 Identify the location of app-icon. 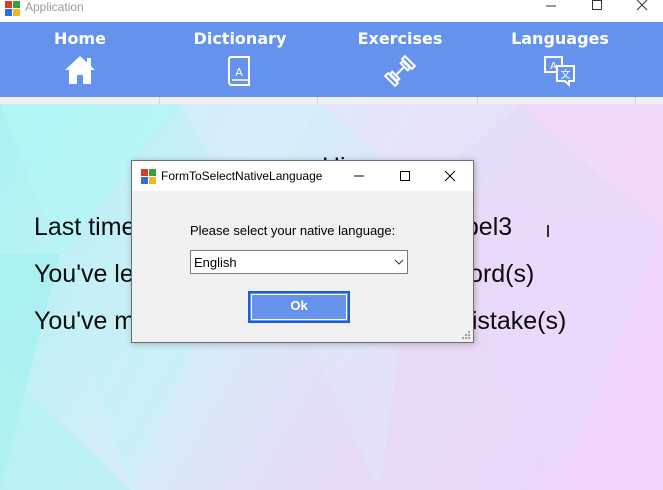
(12, 8).